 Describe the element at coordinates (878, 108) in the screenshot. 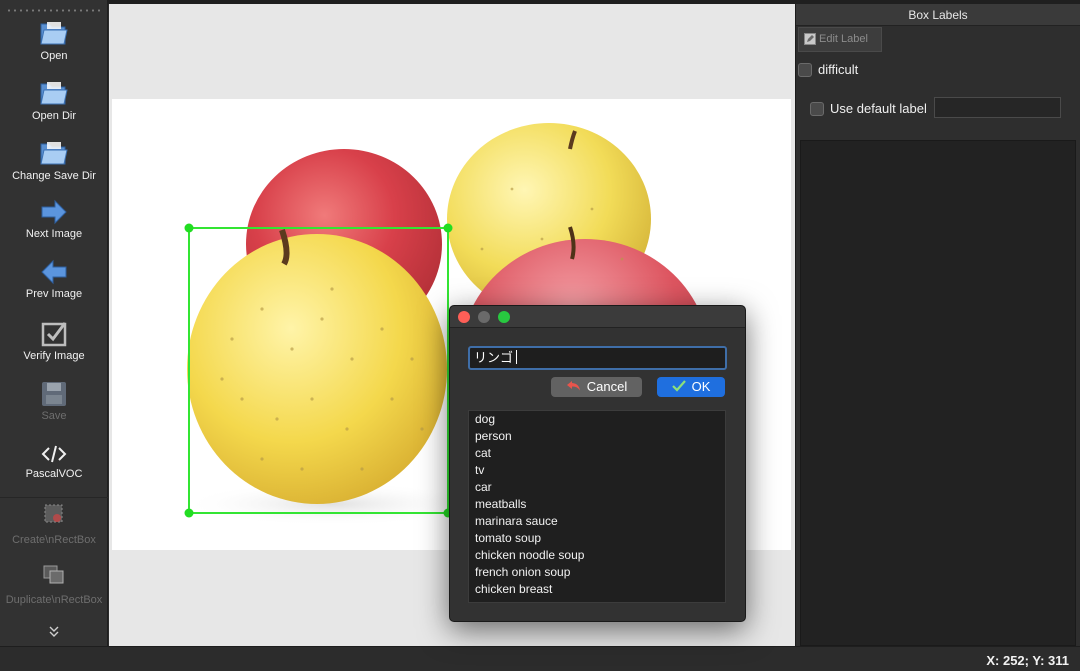

I see `use-default-label-text: Use default label` at that location.